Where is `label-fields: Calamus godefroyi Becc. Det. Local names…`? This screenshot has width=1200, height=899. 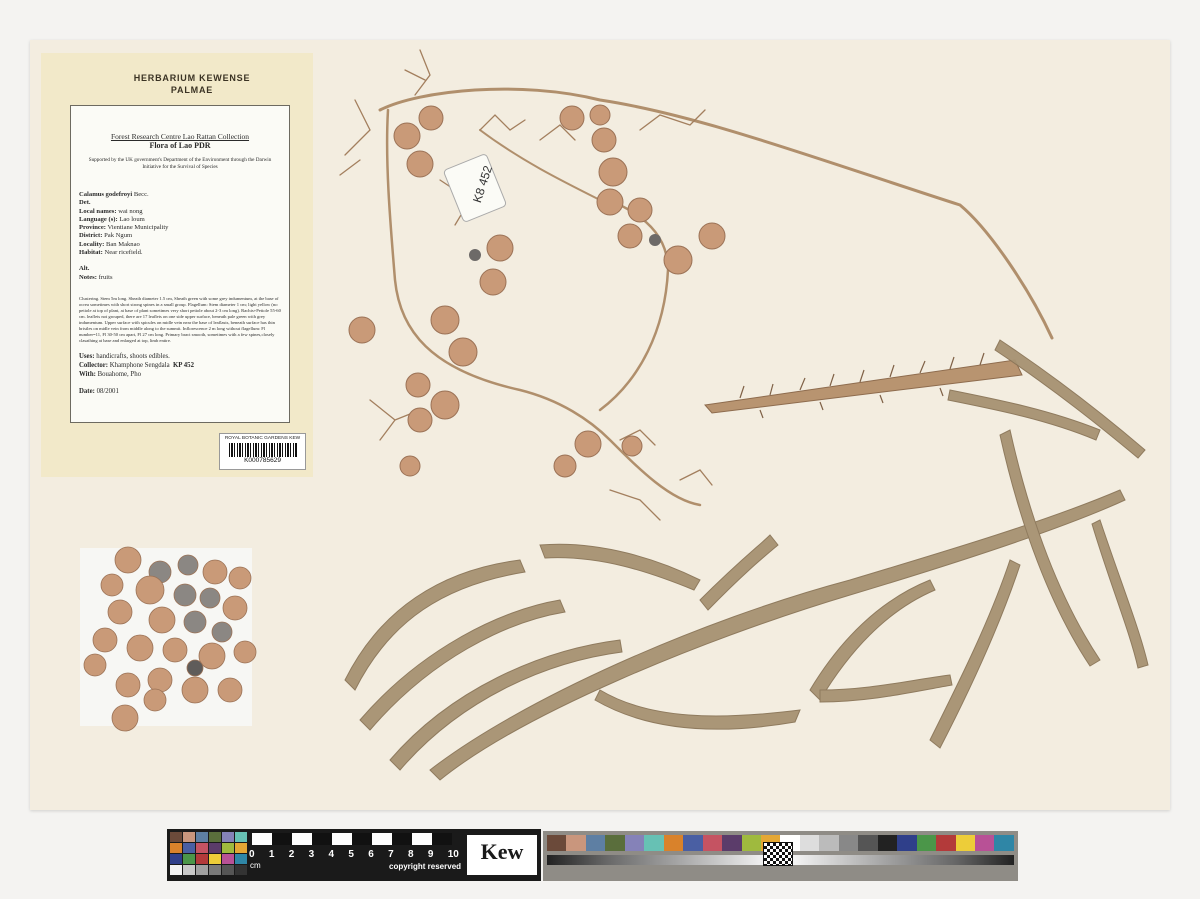
label-fields: Calamus godefroyi Becc. Det. Local names… is located at coordinates (180, 236).